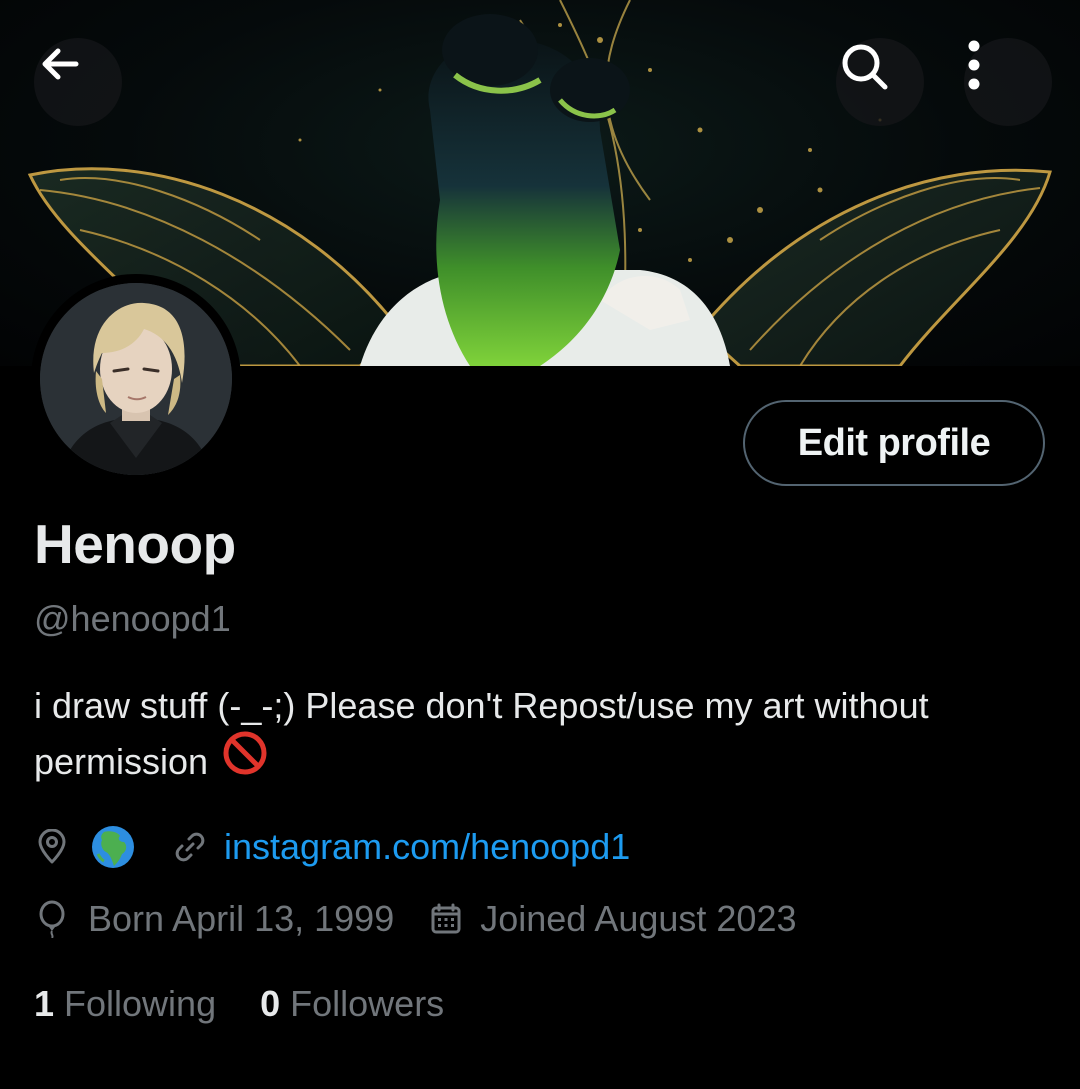  I want to click on follow-stats: 1 Following 0 Followers, so click(239, 1004).